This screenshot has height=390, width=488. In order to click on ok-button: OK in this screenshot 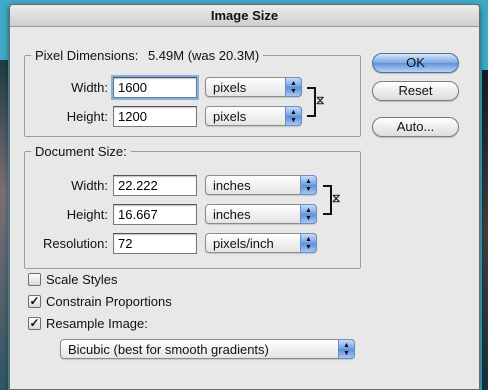, I will do `click(415, 63)`.